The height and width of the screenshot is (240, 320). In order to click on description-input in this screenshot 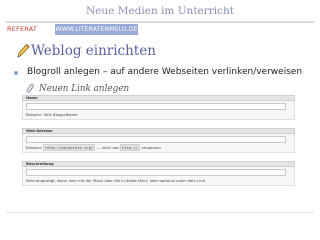, I will do `click(156, 172)`.